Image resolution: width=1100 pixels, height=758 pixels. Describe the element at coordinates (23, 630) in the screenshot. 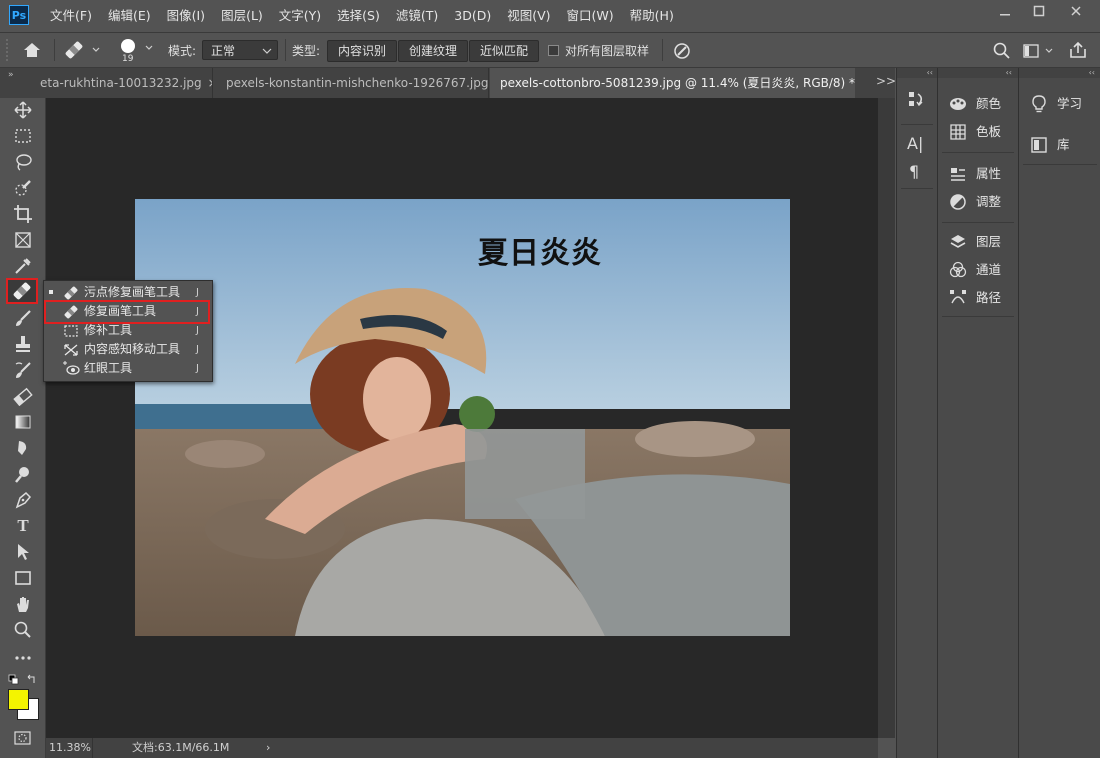

I see `zoom-tool` at that location.